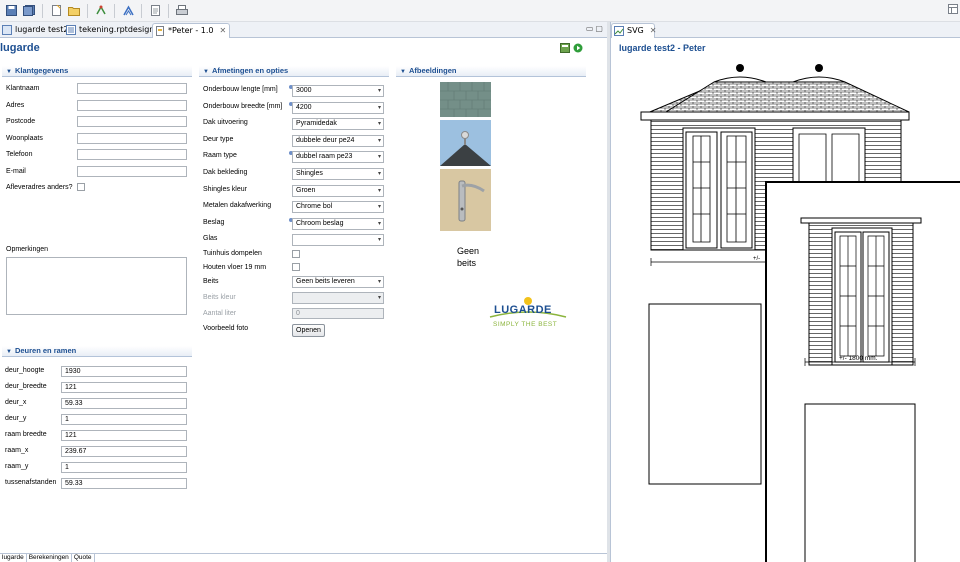 This screenshot has height=562, width=960. I want to click on option-combo: Chroom beslag ▾, so click(338, 223).